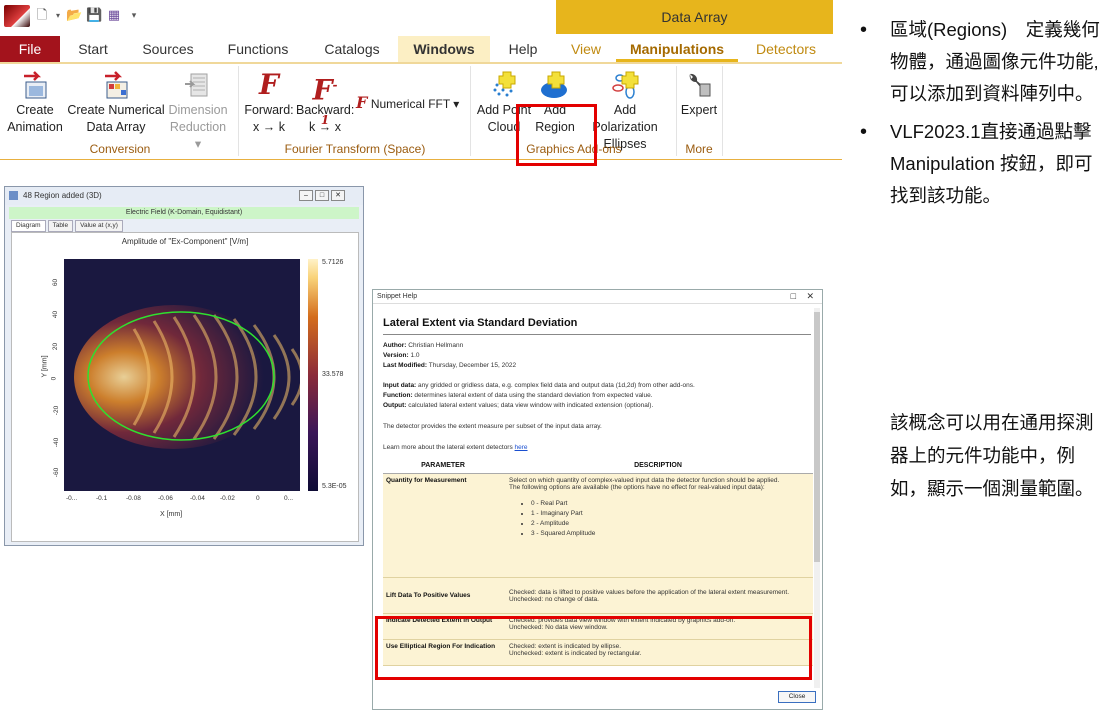  What do you see at coordinates (99, 226) in the screenshot?
I see `tab-value-at: Value at (x,y)` at bounding box center [99, 226].